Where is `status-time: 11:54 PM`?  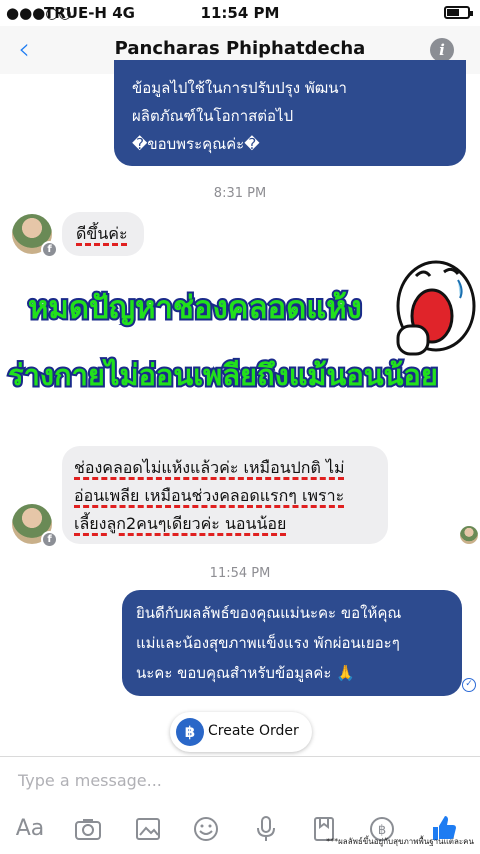
status-time: 11:54 PM is located at coordinates (240, 13).